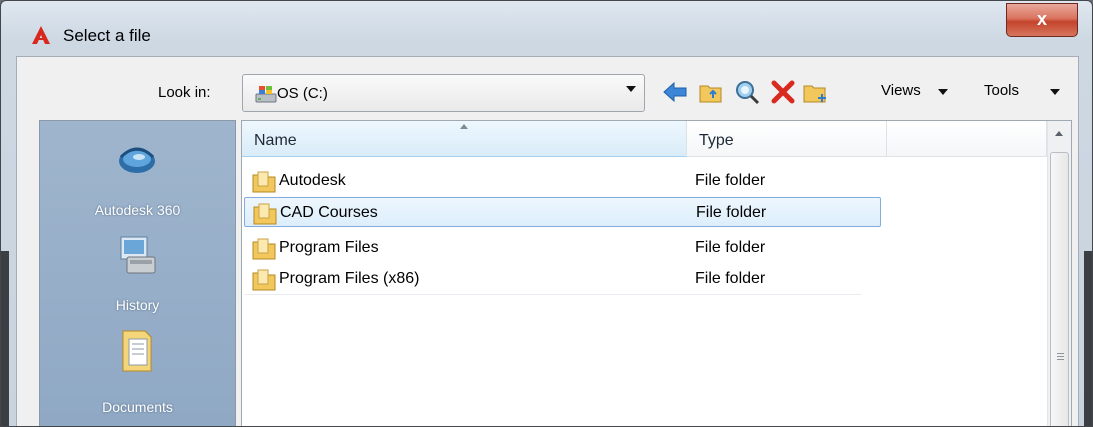 This screenshot has width=1093, height=427. What do you see at coordinates (562, 212) in the screenshot?
I see `table-row-selected: CAD Courses File folder` at bounding box center [562, 212].